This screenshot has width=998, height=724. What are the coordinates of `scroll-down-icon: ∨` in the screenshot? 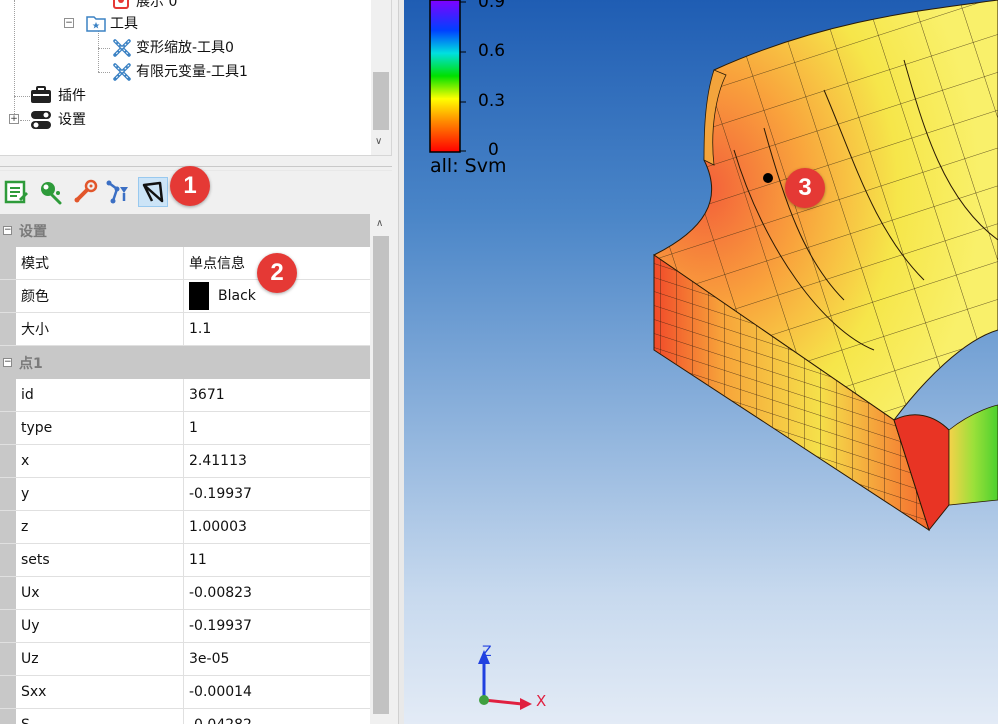 It's located at (378, 141).